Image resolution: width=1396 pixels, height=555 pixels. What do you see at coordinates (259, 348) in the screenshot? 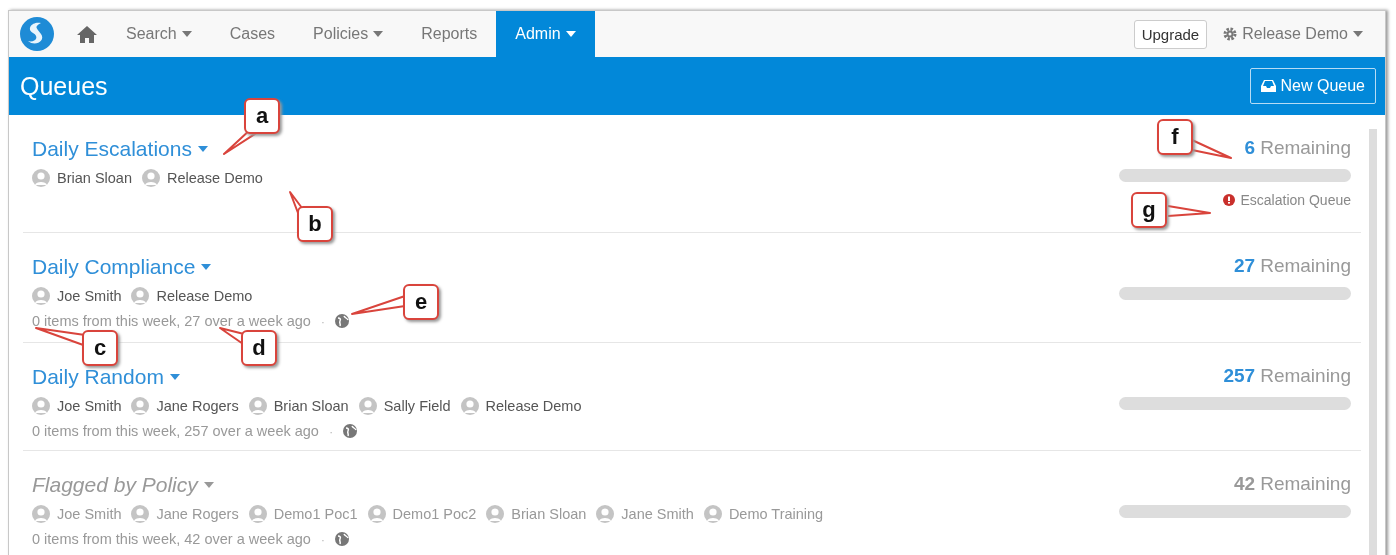
I see `callout-label: d` at bounding box center [259, 348].